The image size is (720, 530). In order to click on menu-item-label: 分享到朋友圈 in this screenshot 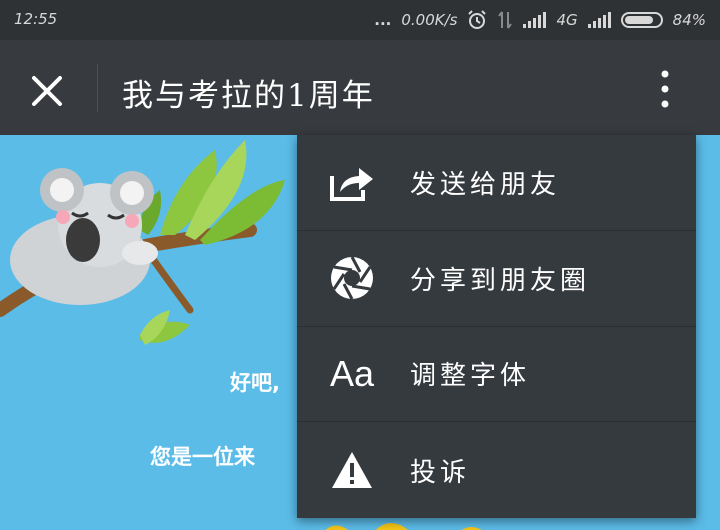, I will do `click(500, 280)`.